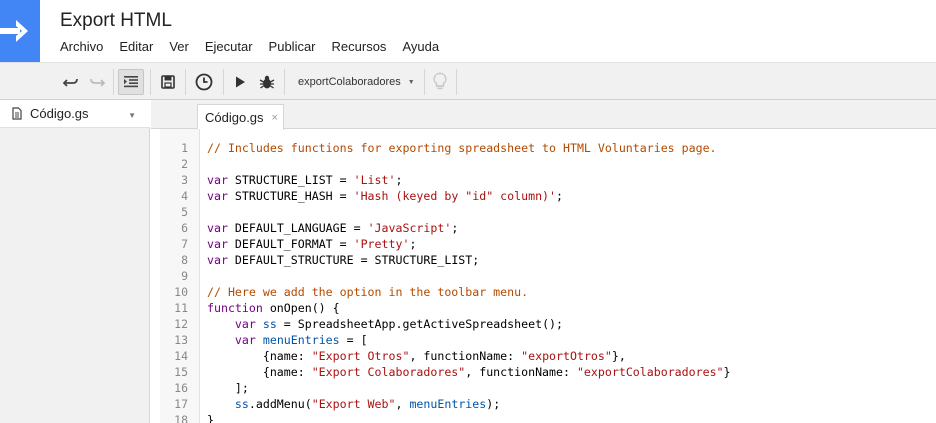  I want to click on arrow-right-icon, so click(14, 31).